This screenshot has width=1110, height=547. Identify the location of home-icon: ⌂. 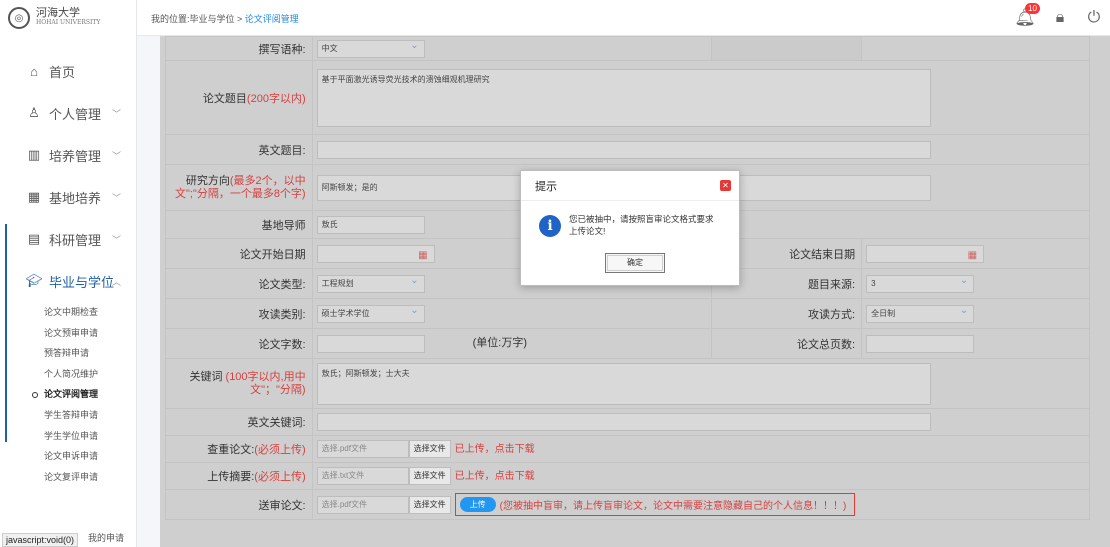
(34, 71).